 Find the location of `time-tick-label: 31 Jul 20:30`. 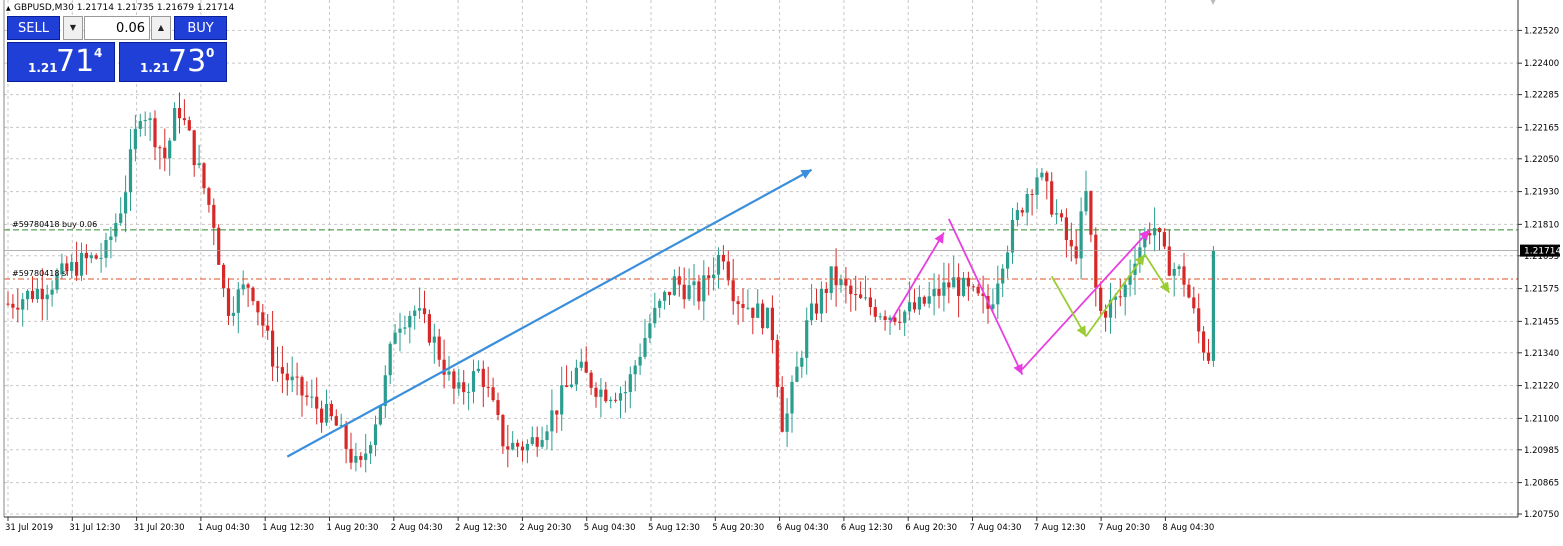

time-tick-label: 31 Jul 20:30 is located at coordinates (159, 528).